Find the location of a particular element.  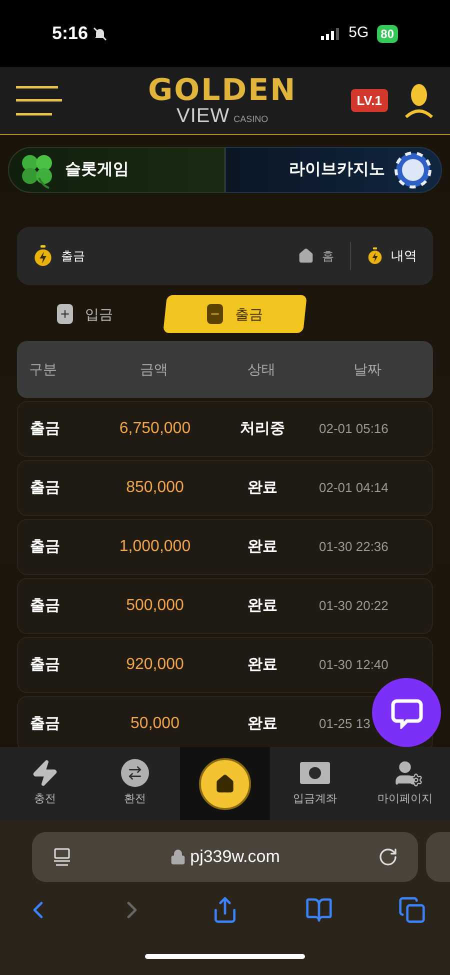

amount-cell-text: 850,000 is located at coordinates (155, 488).